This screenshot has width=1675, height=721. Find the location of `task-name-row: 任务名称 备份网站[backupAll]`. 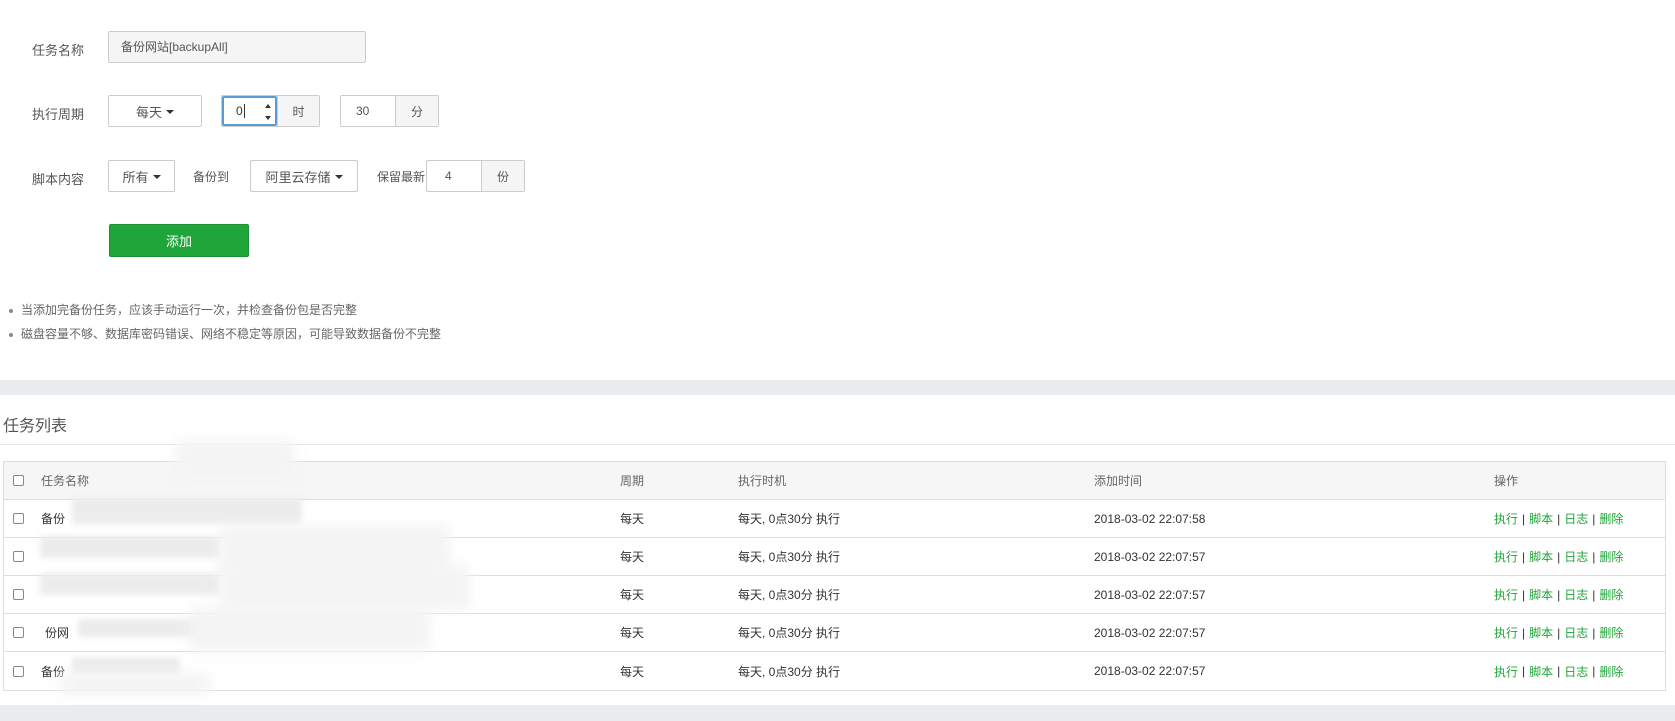

task-name-row: 任务名称 备份网站[backupAll] is located at coordinates (837, 48).